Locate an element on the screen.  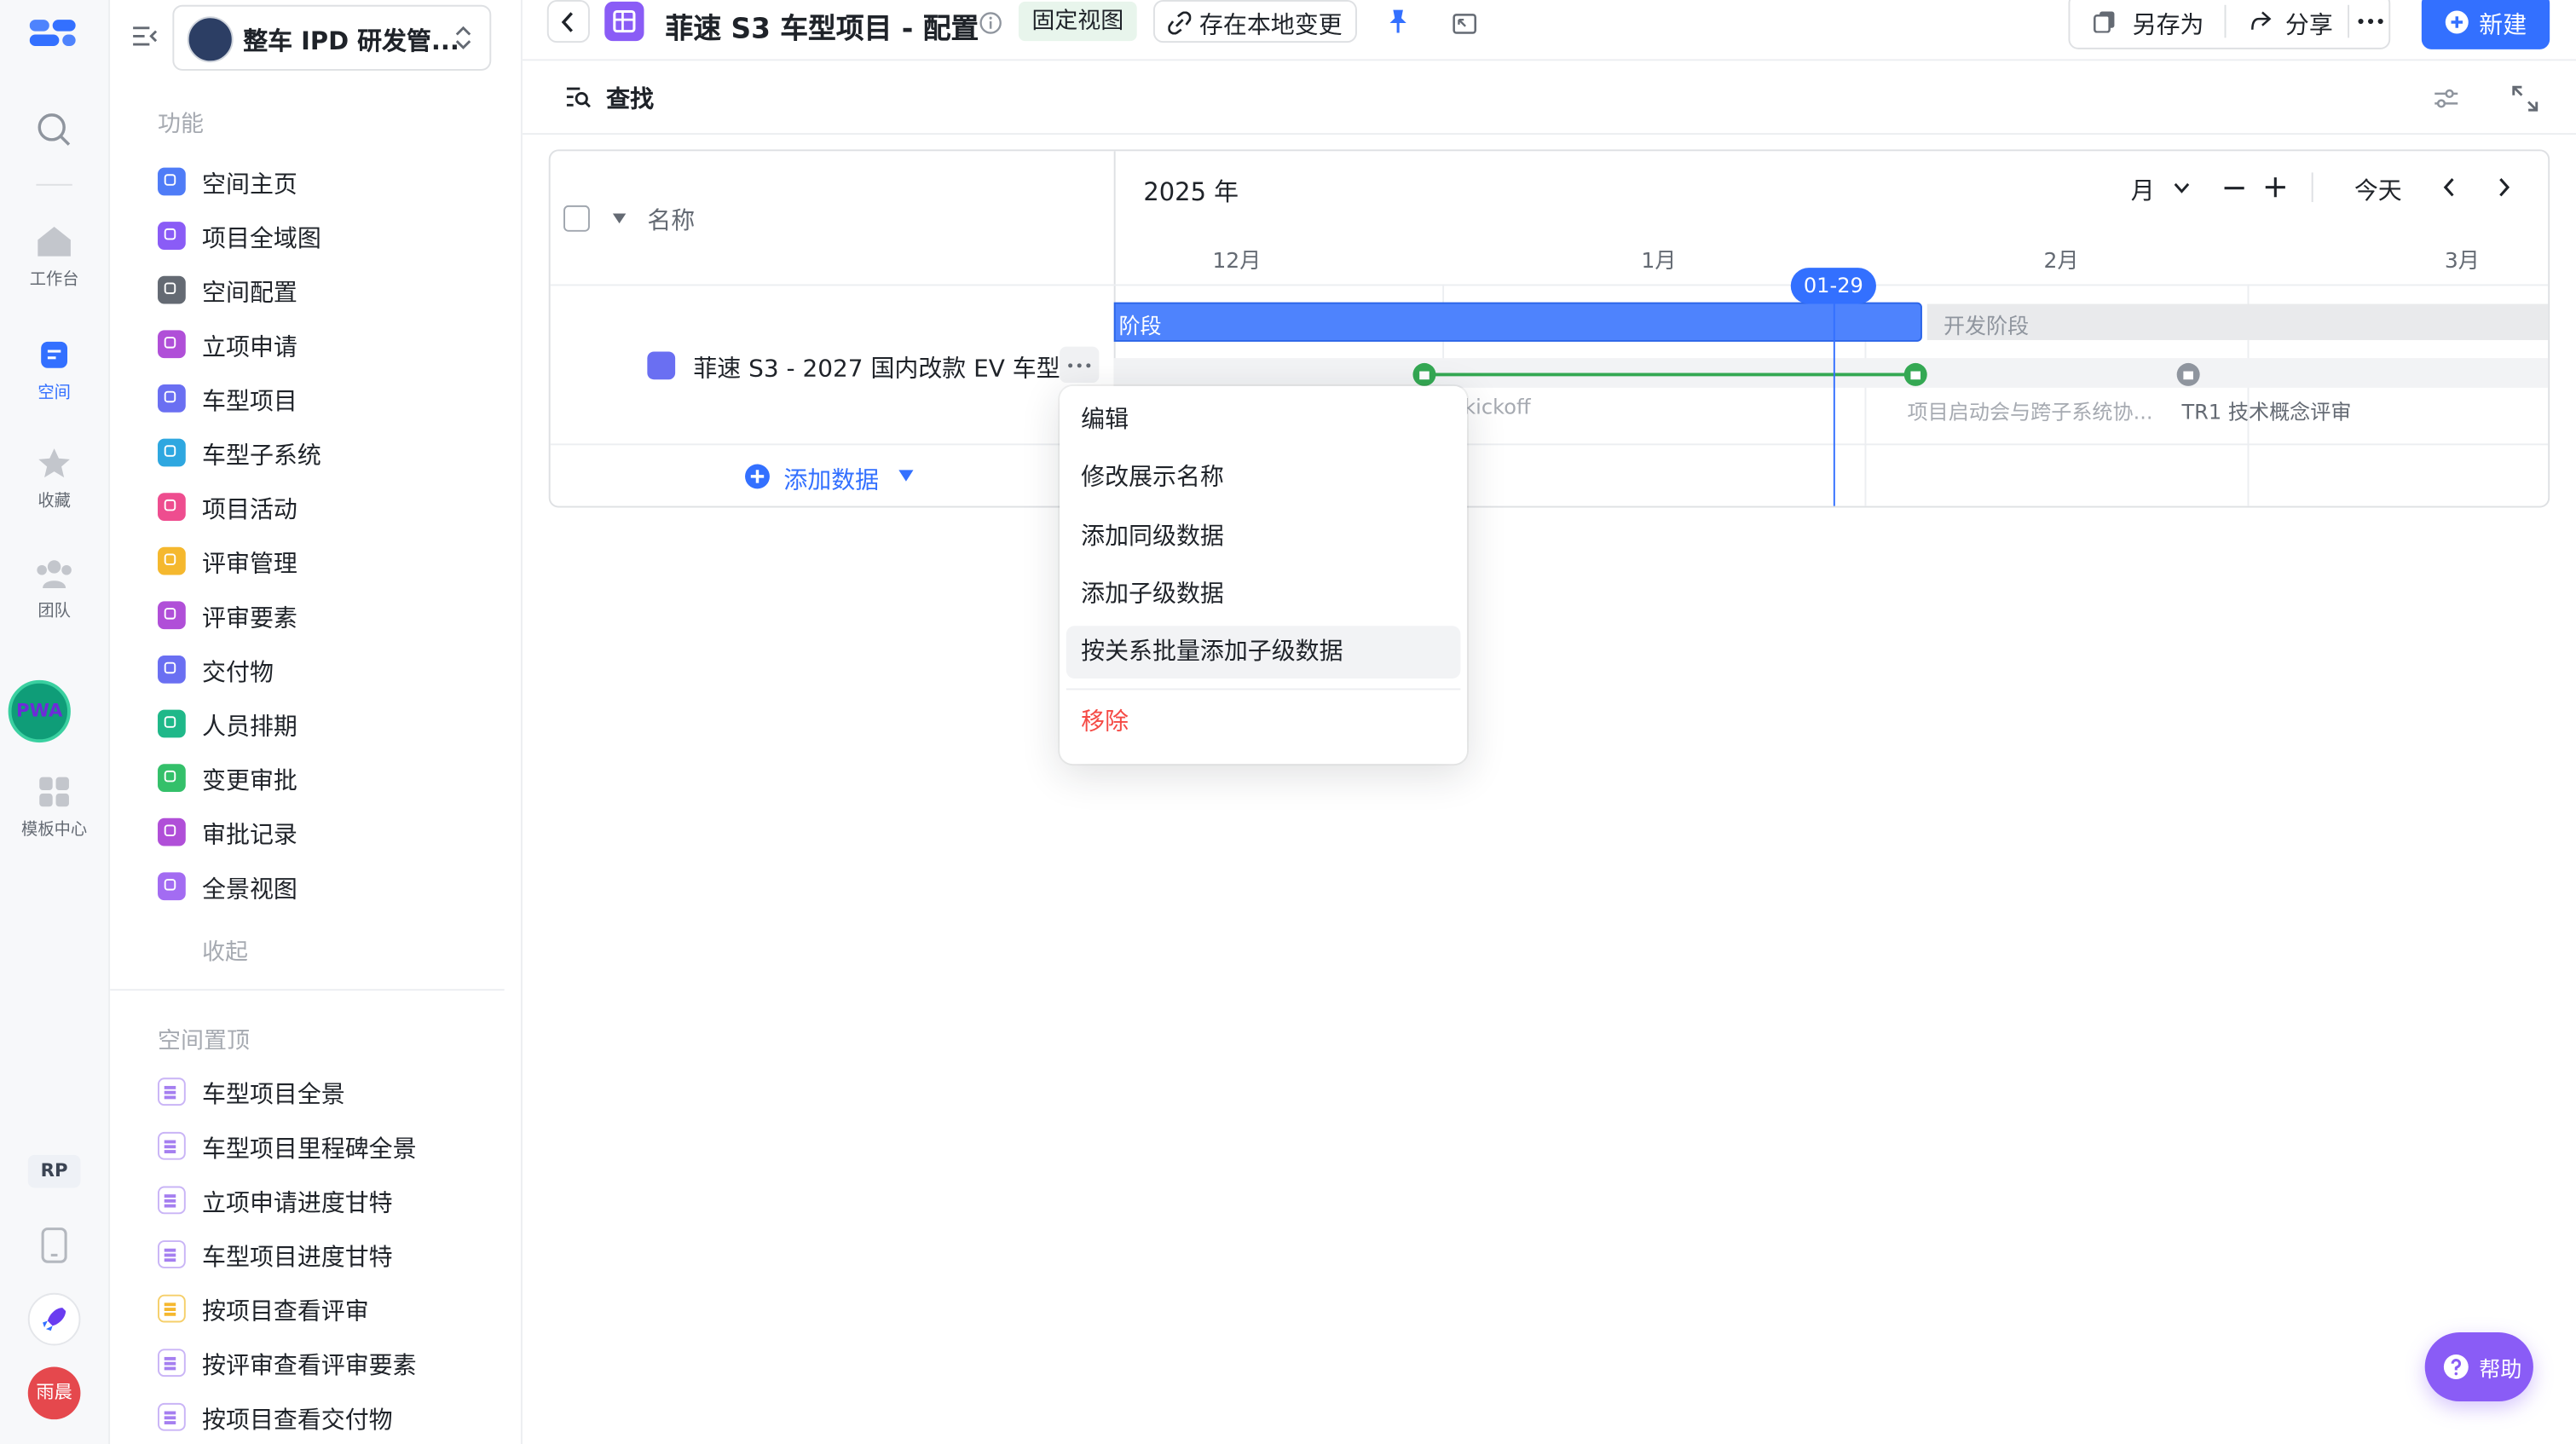
dashboard-icon is located at coordinates (172, 886).